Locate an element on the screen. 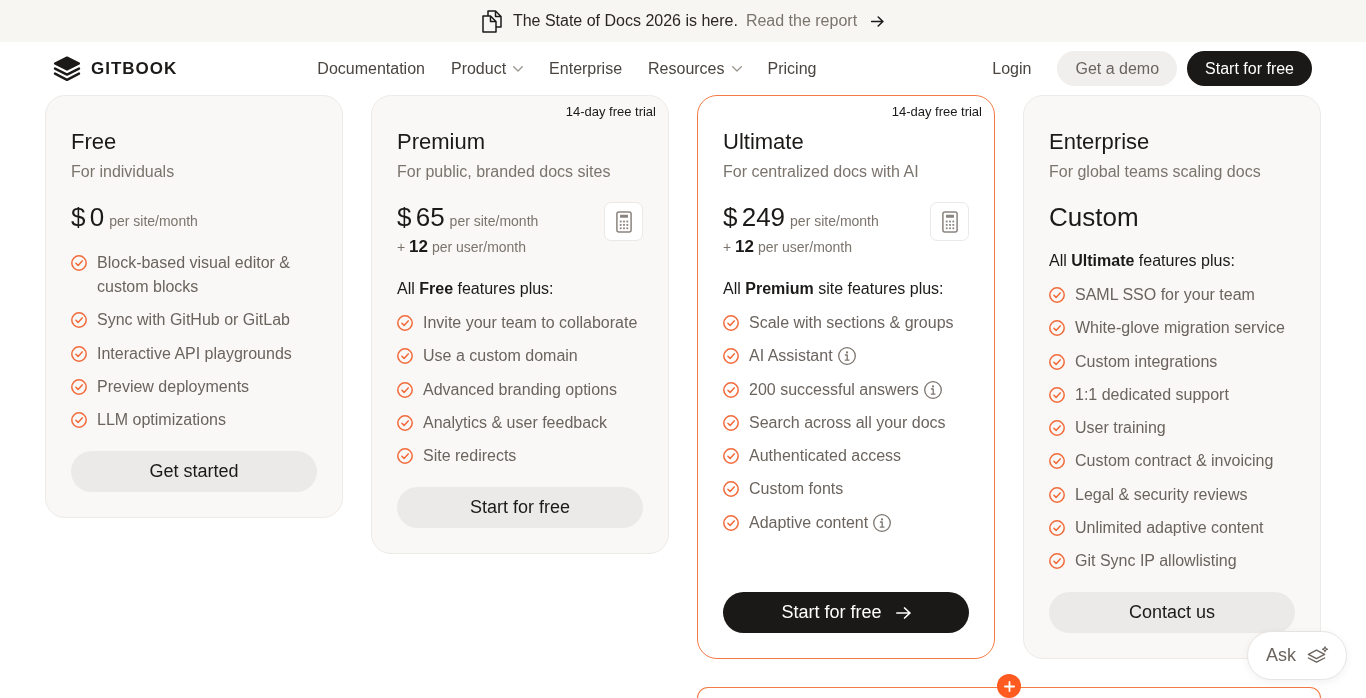  documents-icon is located at coordinates (491, 21).